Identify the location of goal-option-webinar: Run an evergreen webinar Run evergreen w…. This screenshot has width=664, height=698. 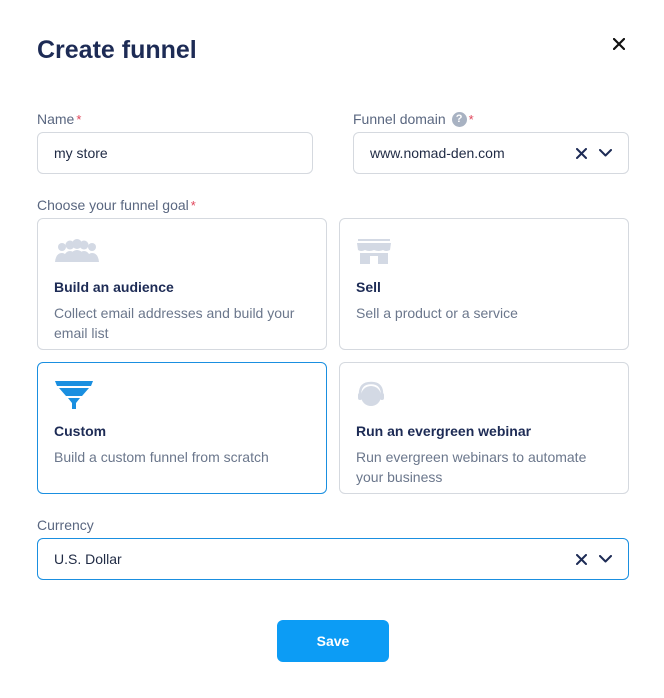
(484, 428).